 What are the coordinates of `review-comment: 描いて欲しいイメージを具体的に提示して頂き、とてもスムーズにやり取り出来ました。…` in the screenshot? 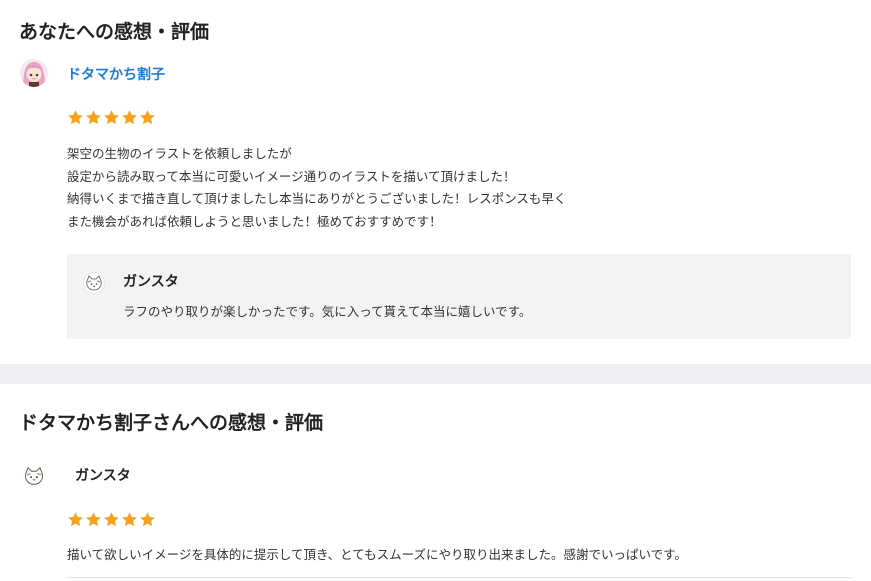 It's located at (377, 554).